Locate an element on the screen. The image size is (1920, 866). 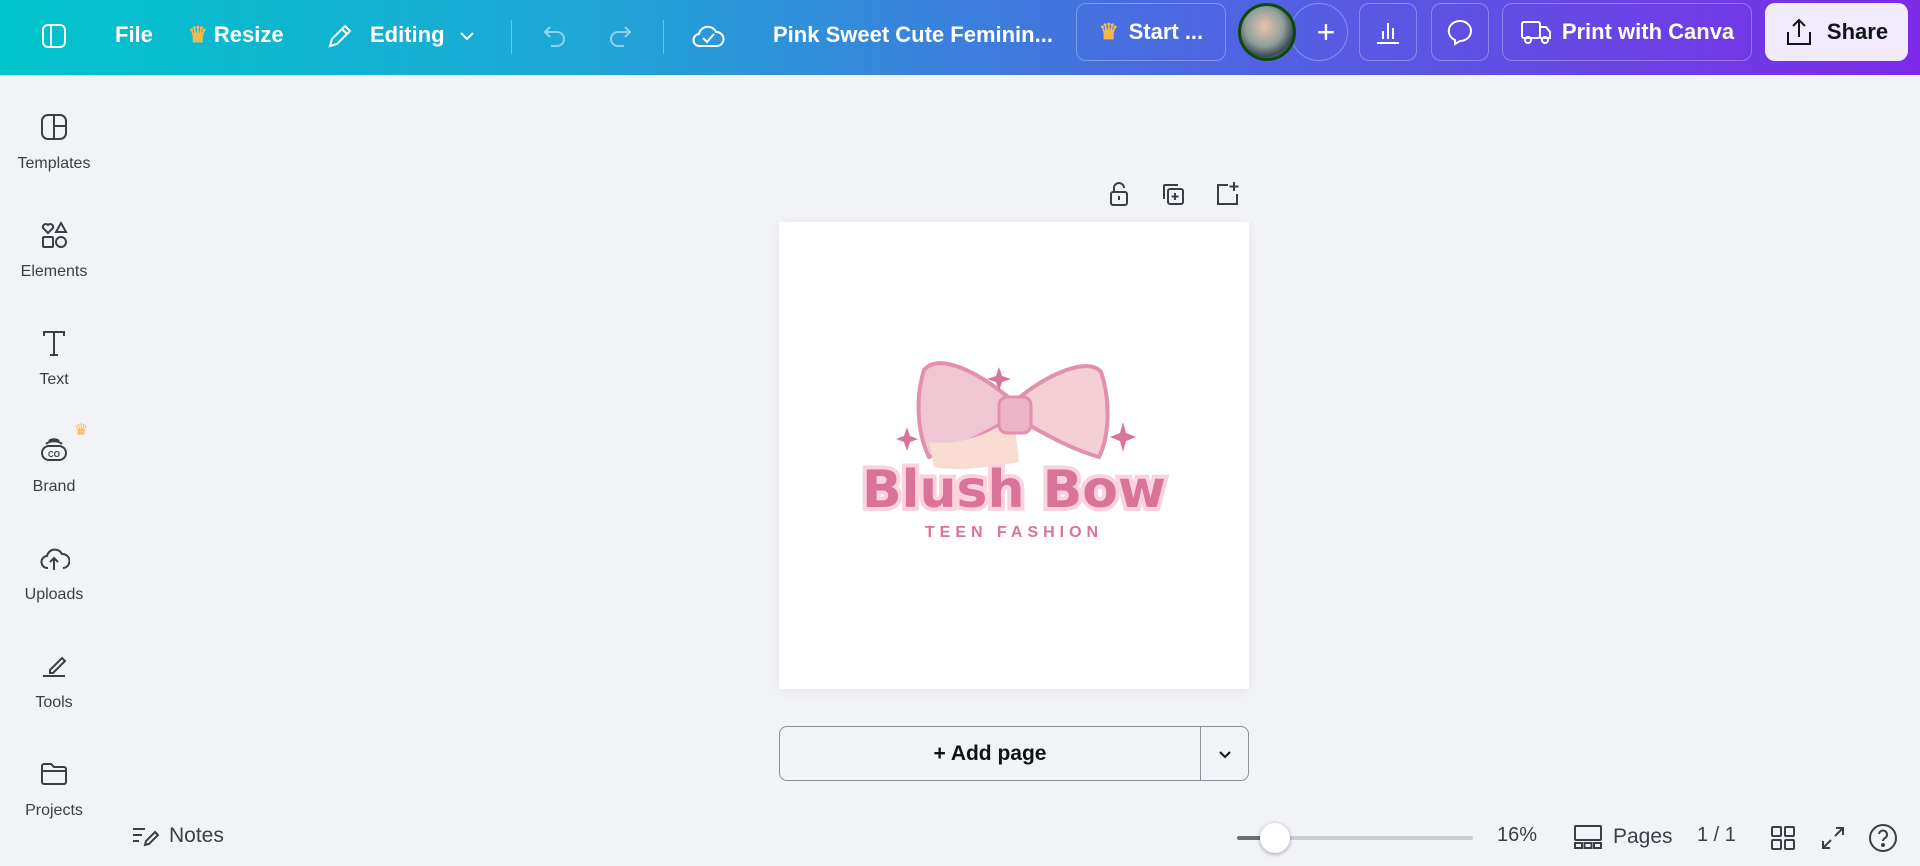
sidebar-label: Elements is located at coordinates (54, 271).